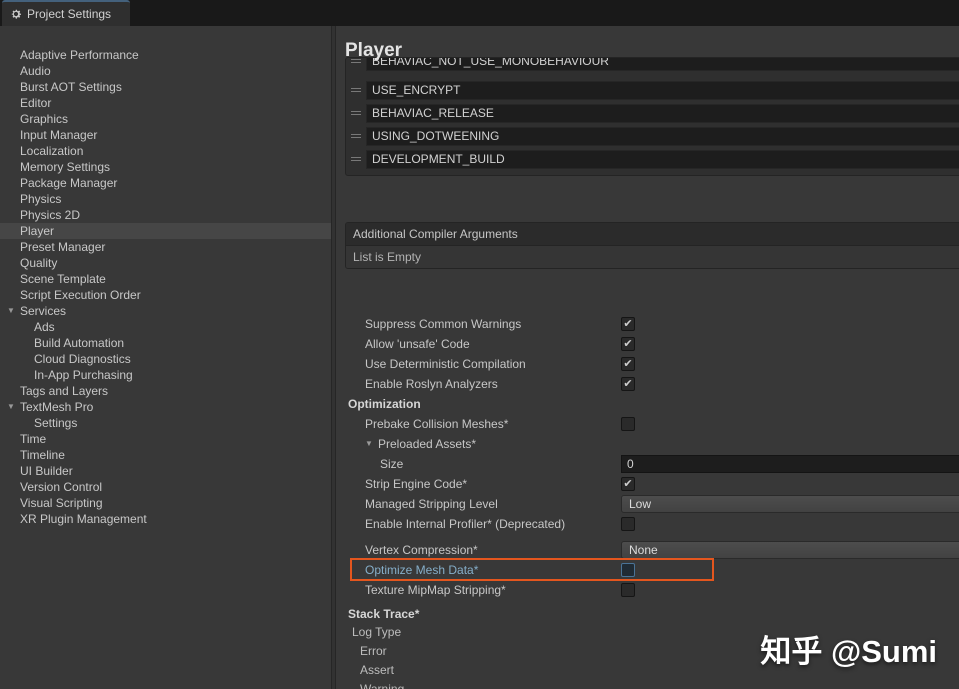 The image size is (959, 689). What do you see at coordinates (165, 263) in the screenshot?
I see `sidebar-item-quality: Quality` at bounding box center [165, 263].